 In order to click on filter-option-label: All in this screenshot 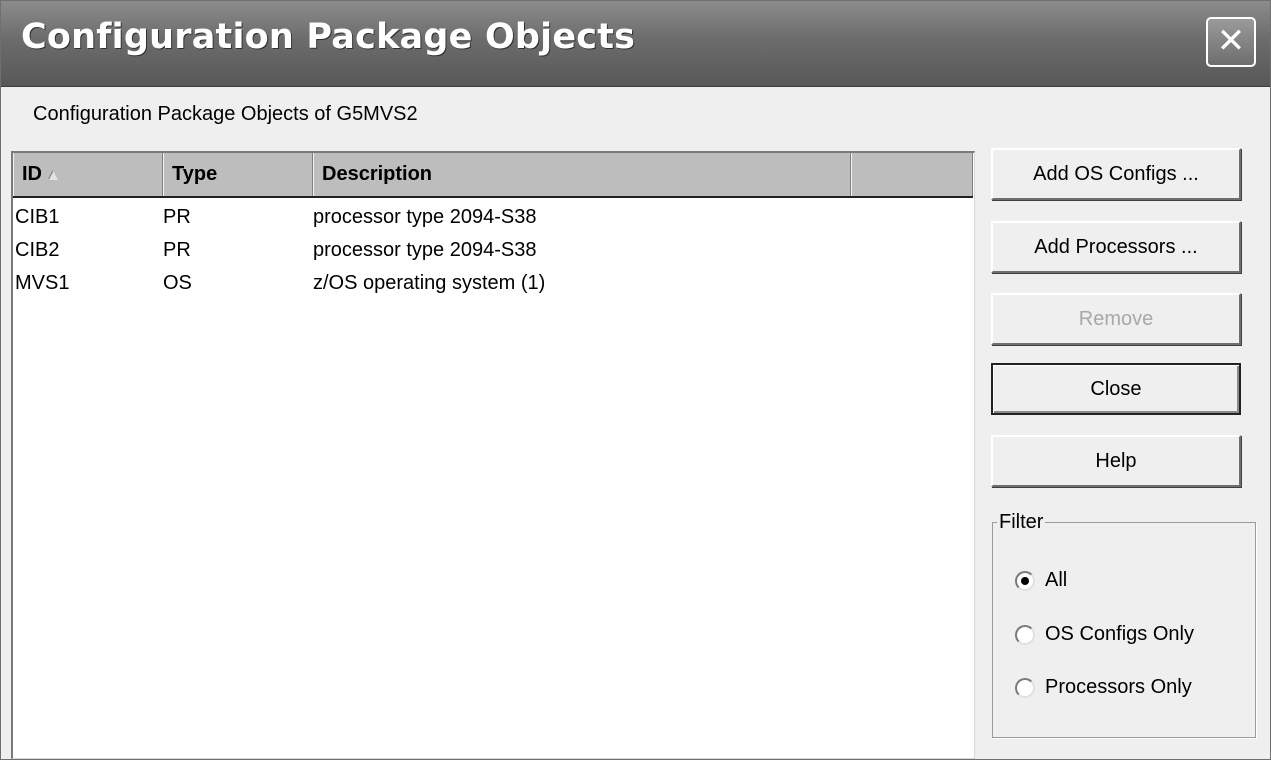, I will do `click(1056, 580)`.